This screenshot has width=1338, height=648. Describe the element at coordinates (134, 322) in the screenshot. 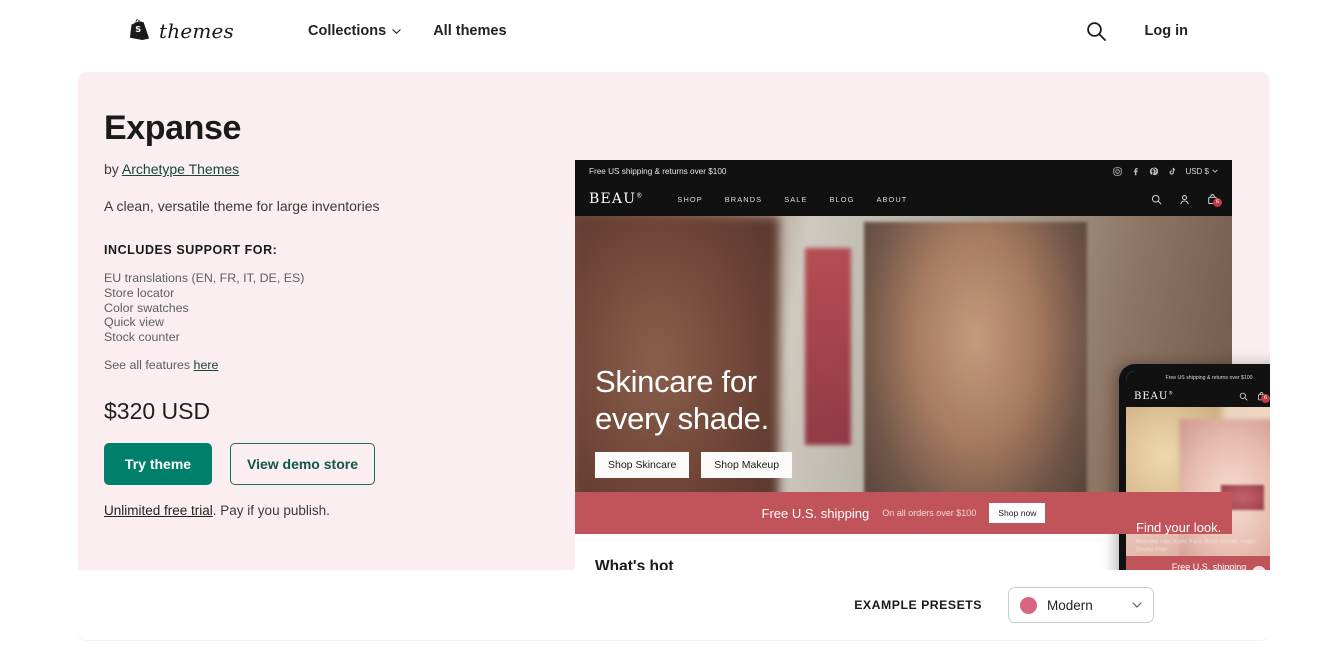

I see `list-item: Quick view` at that location.